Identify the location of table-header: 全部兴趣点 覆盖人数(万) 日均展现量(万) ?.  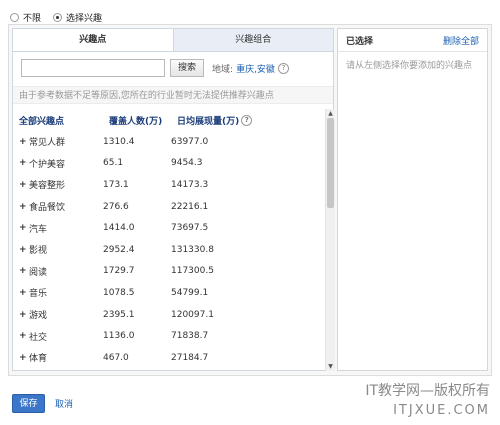
(168, 120).